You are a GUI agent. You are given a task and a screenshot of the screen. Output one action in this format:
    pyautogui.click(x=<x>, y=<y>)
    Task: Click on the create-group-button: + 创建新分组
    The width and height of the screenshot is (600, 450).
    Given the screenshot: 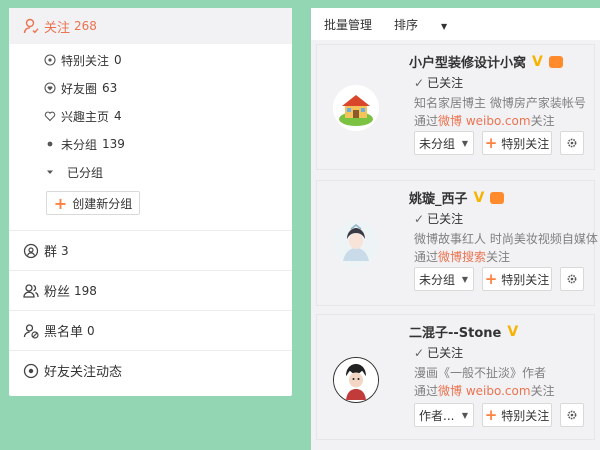 What is the action you would take?
    pyautogui.click(x=93, y=203)
    